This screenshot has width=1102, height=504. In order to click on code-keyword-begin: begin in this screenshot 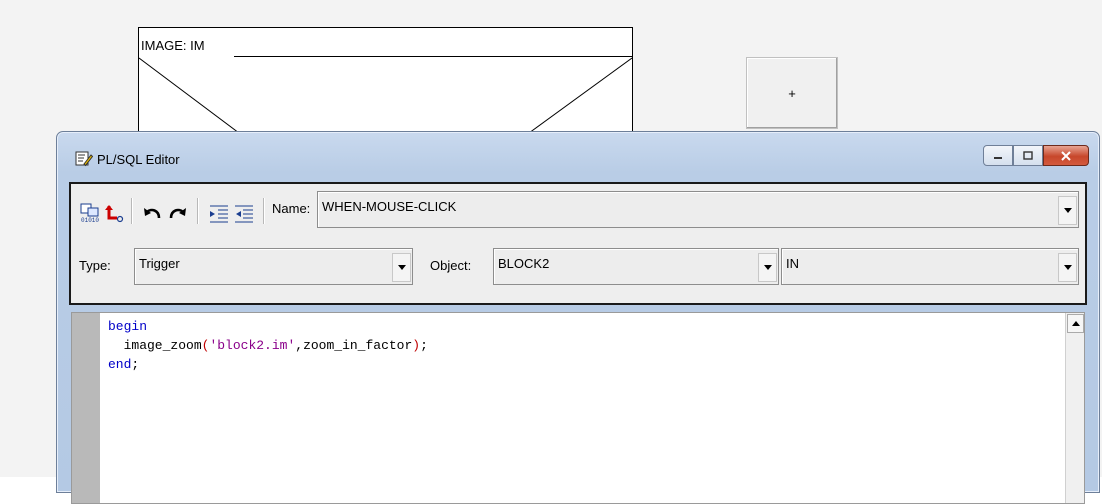, I will do `click(128, 326)`.